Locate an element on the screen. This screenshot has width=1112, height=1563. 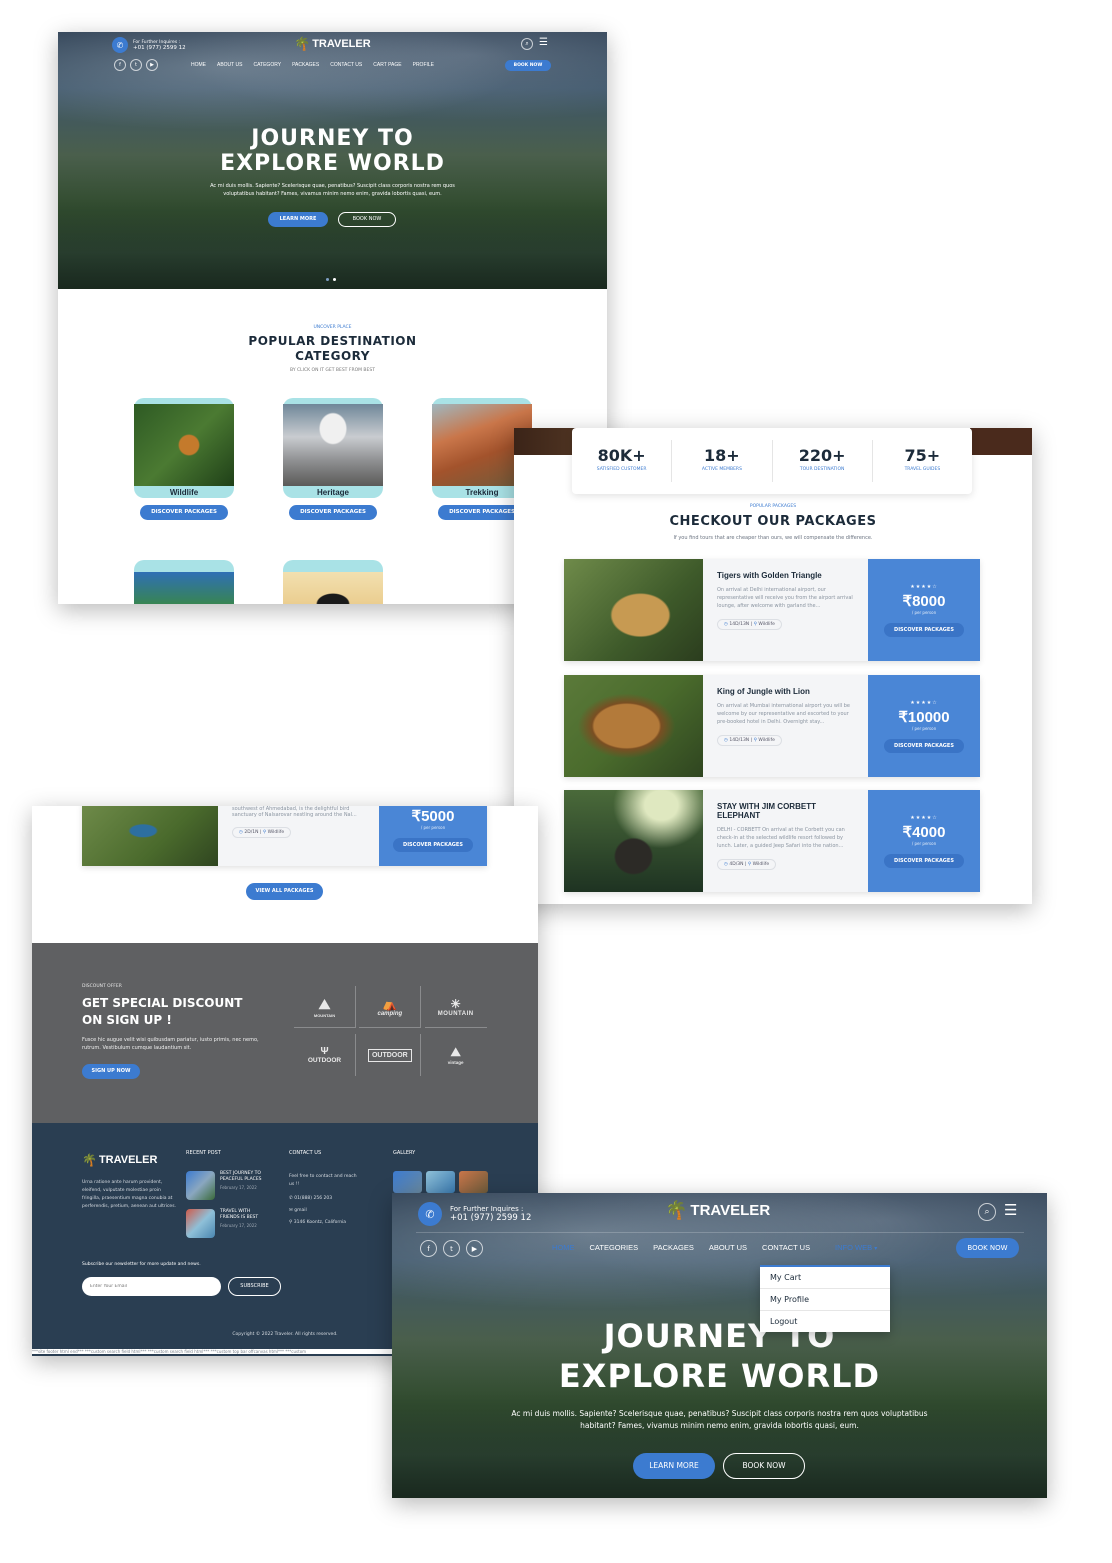
newsletter-email-input is located at coordinates (151, 1286).